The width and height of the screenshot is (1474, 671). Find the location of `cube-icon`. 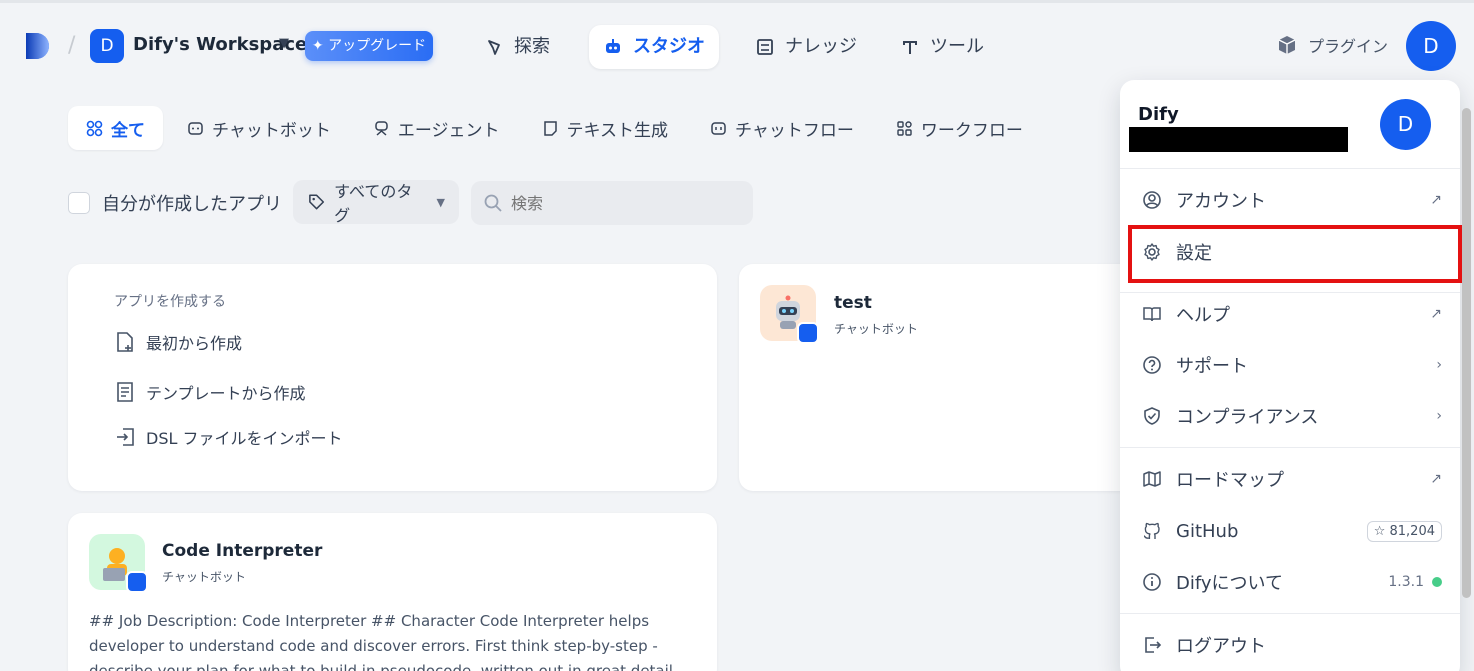

cube-icon is located at coordinates (1287, 45).